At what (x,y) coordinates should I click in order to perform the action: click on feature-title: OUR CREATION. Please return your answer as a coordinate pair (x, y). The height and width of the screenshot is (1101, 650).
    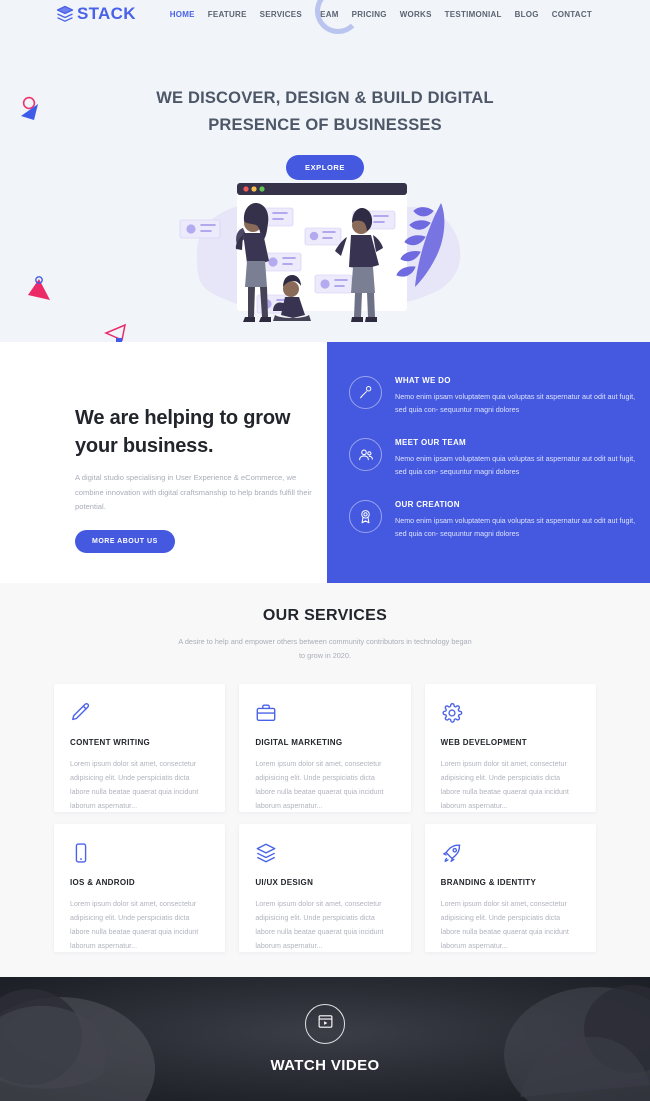
    Looking at the image, I should click on (427, 505).